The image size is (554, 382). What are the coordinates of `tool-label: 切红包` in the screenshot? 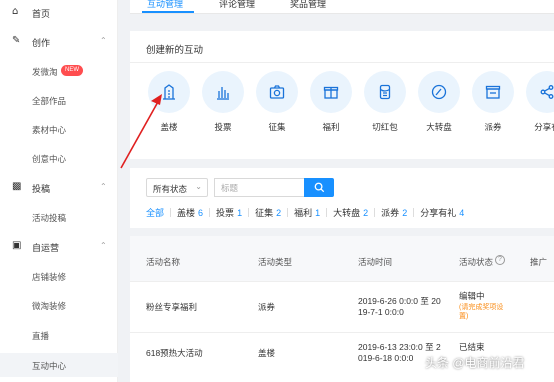 It's located at (385, 127).